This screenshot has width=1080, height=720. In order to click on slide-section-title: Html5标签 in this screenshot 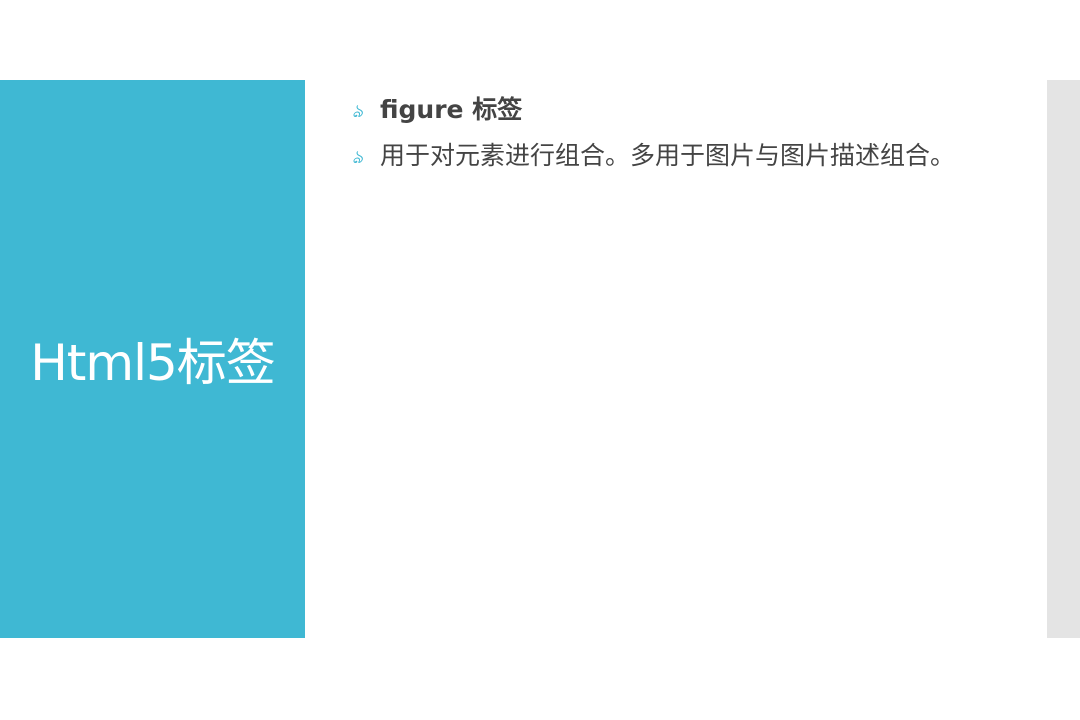, I will do `click(153, 363)`.